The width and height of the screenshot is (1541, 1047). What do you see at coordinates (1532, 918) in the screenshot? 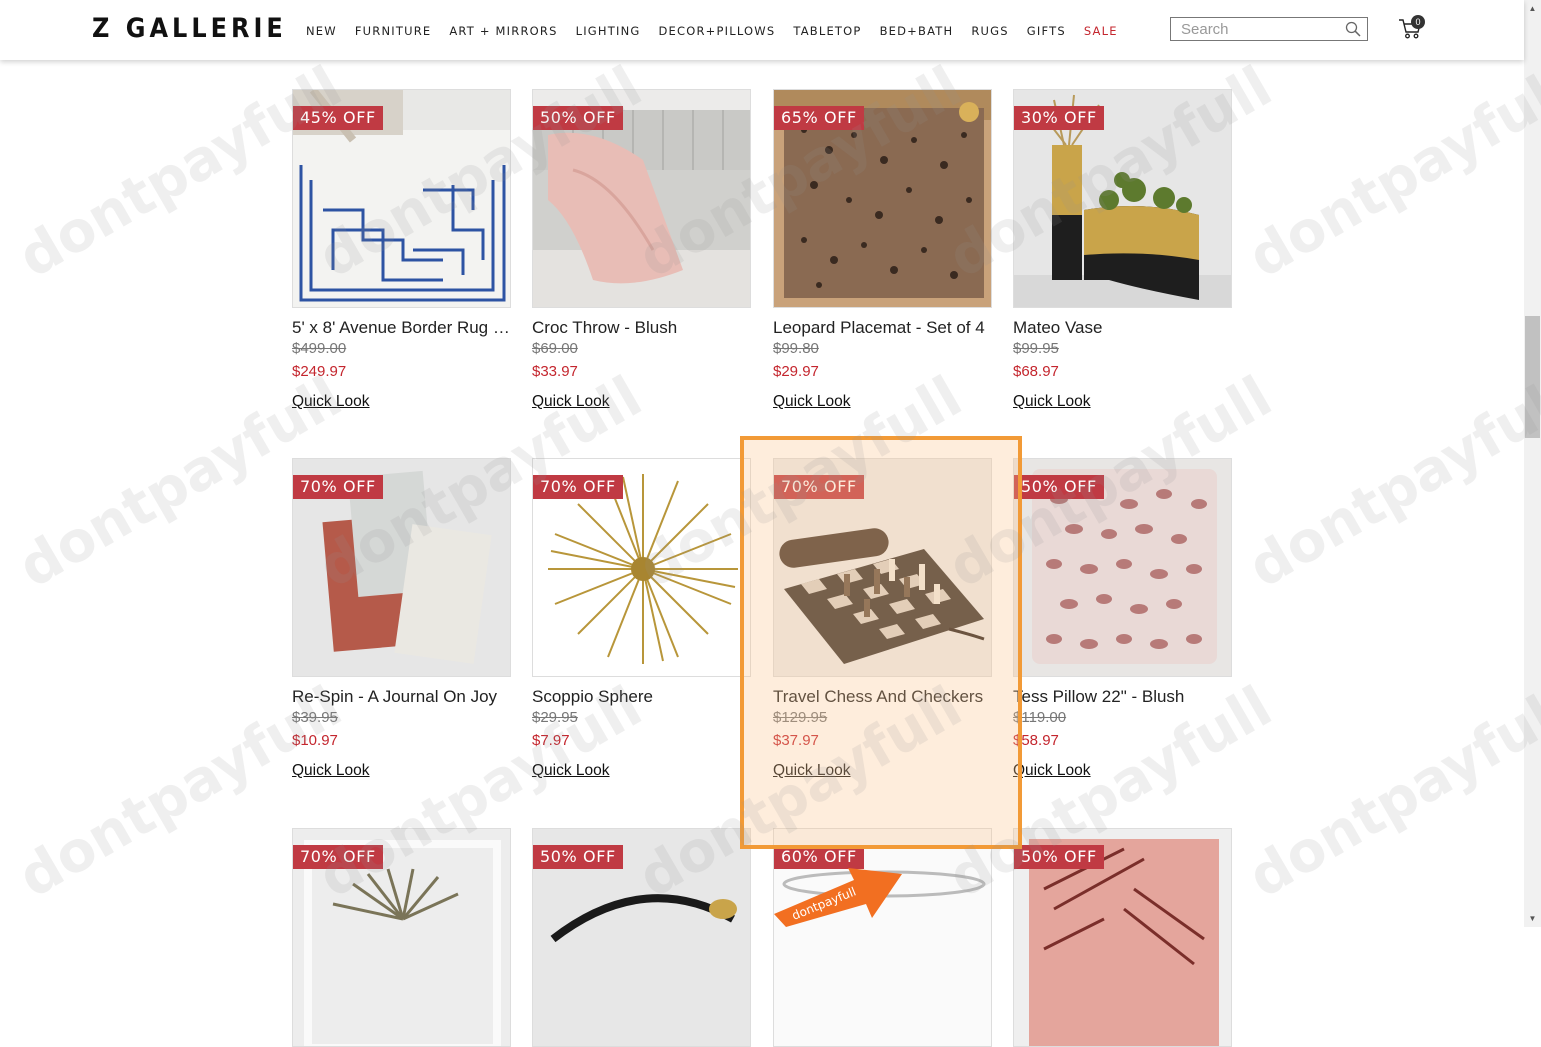
I see `scroll-down-icon: ▼` at bounding box center [1532, 918].